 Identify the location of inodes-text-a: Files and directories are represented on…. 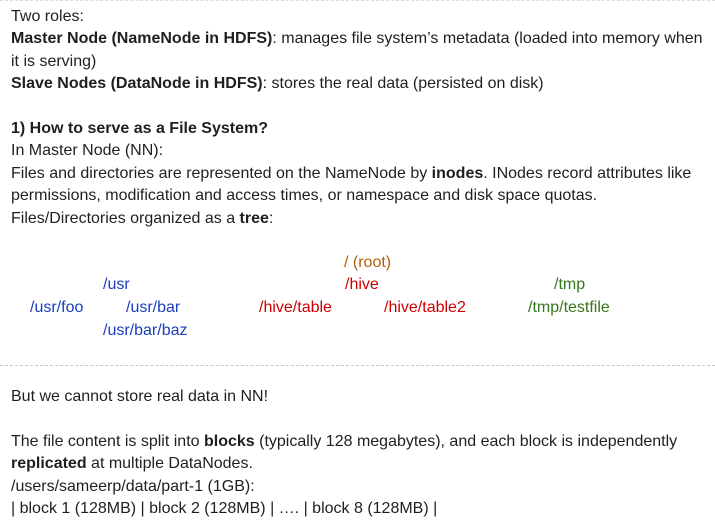
(221, 173).